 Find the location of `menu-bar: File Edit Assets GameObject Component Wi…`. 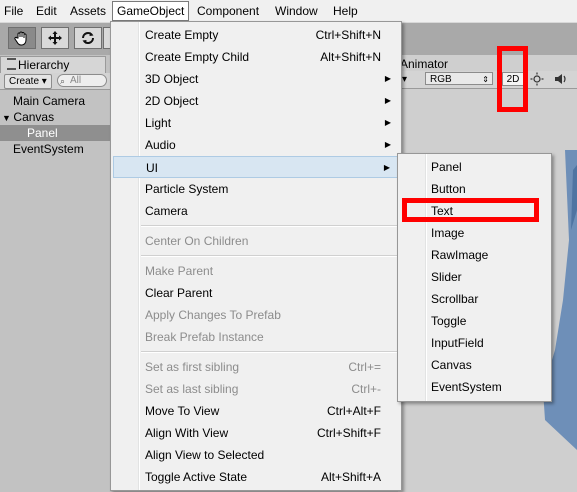

menu-bar: File Edit Assets GameObject Component Wi… is located at coordinates (288, 11).